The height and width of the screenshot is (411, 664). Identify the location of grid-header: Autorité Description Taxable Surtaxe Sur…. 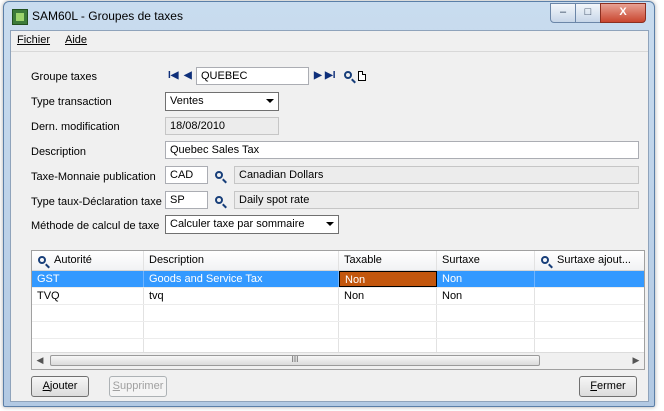
(338, 261).